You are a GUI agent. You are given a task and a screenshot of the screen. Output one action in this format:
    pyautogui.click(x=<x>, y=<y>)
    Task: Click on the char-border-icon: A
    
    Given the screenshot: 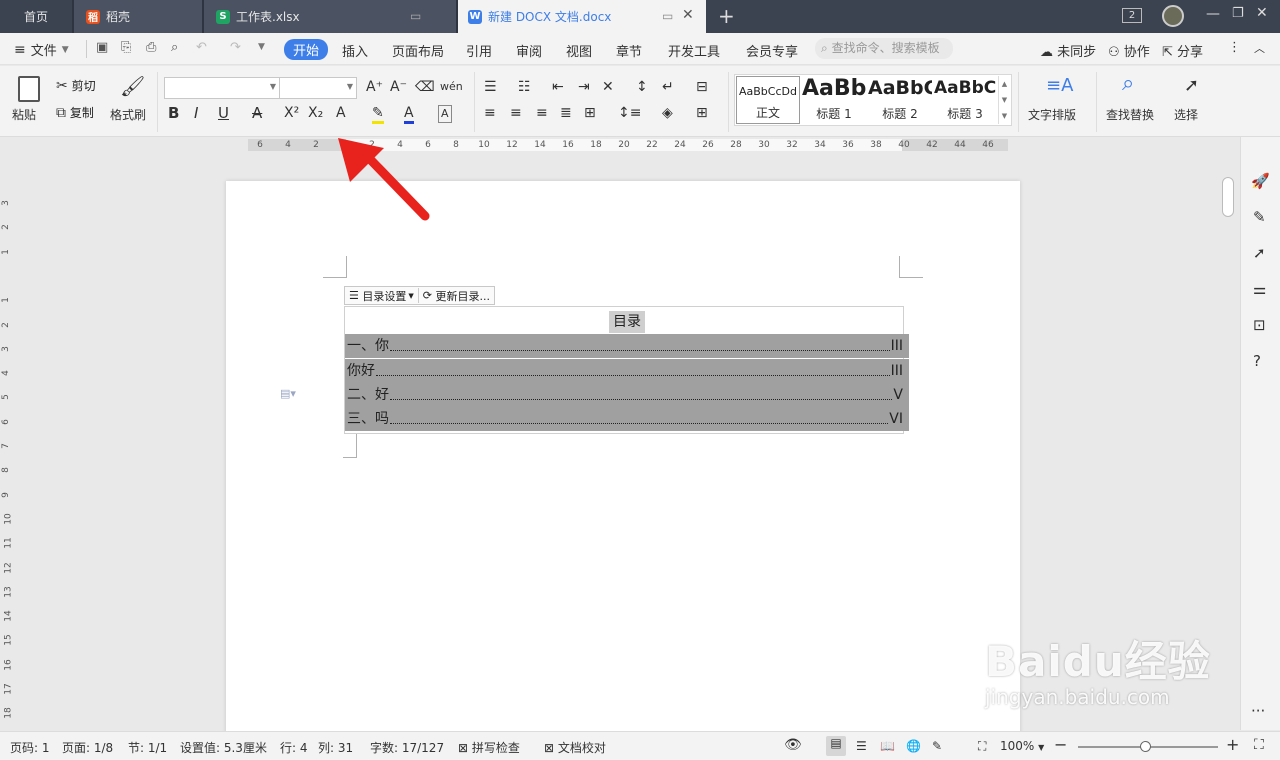 What is the action you would take?
    pyautogui.click(x=445, y=114)
    